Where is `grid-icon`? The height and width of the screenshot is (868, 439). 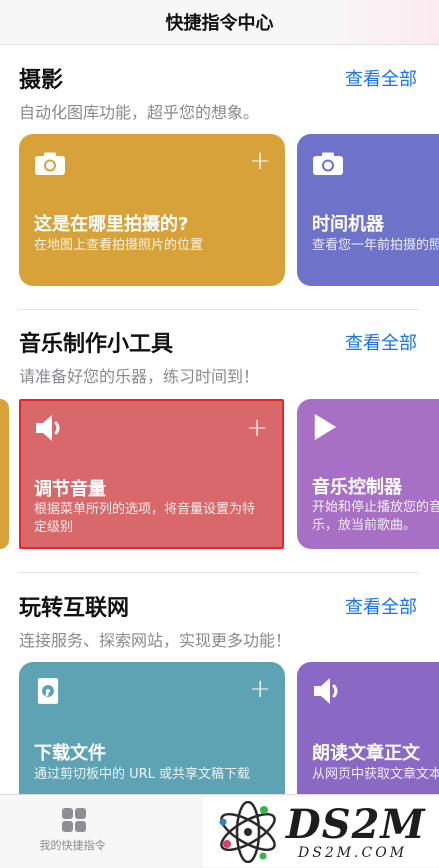 grid-icon is located at coordinates (74, 820).